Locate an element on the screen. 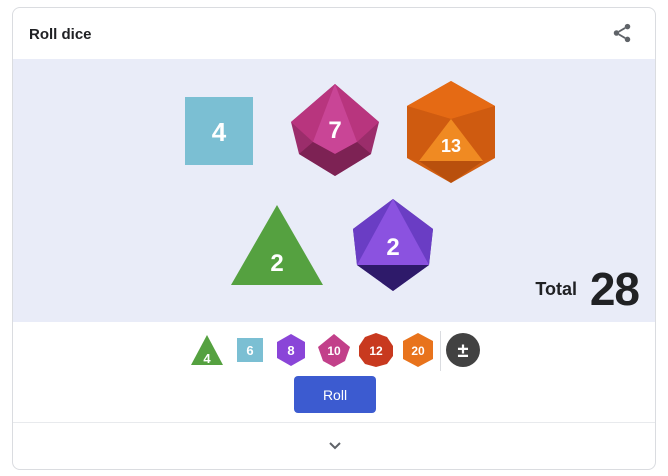 Image resolution: width=668 pixels, height=476 pixels. total-value: 28 is located at coordinates (614, 289).